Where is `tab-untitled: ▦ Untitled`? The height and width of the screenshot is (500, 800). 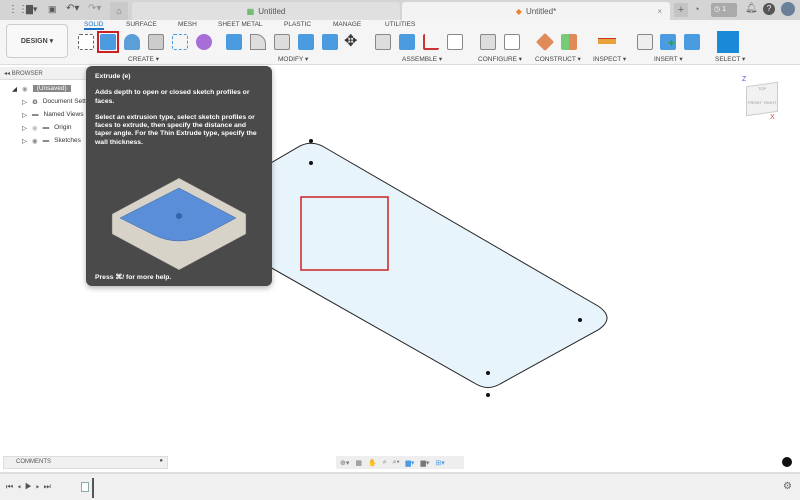
tab-untitled: ▦ Untitled is located at coordinates (266, 11).